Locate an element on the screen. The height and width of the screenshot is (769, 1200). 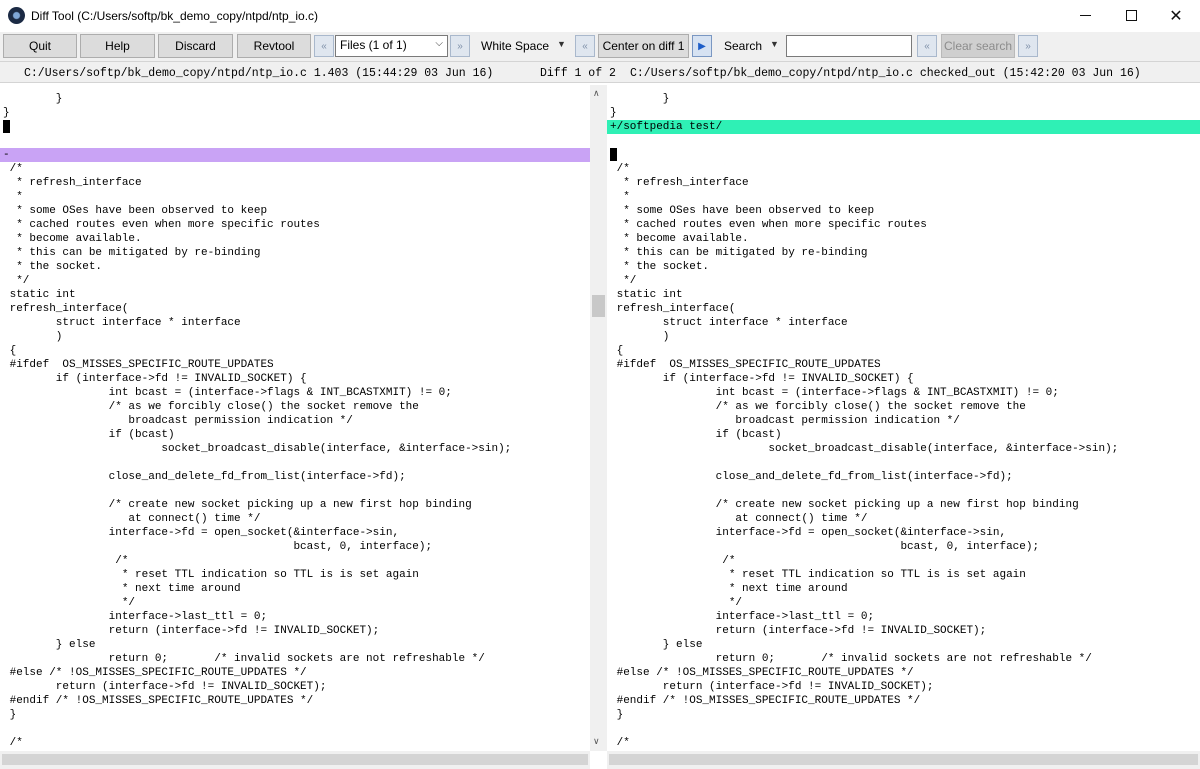
scroll-down-icon: ∨ is located at coordinates (596, 741).